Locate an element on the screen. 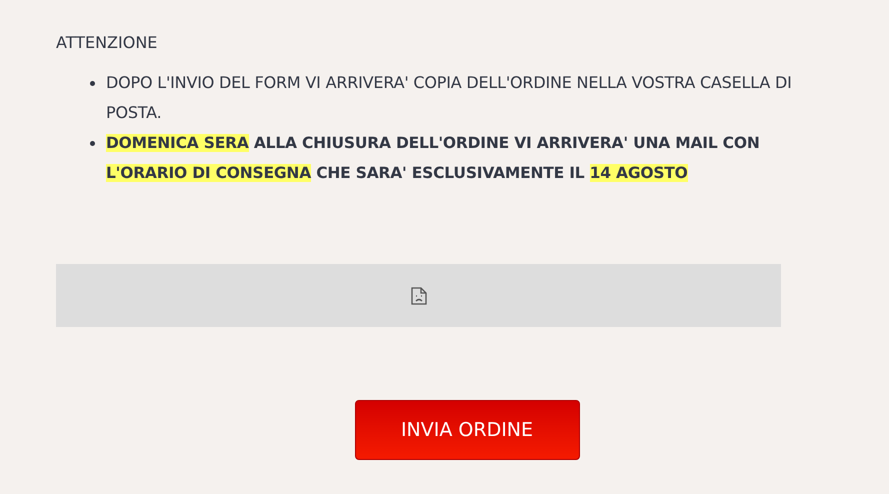 This screenshot has height=494, width=889. notice-text: DOMENICA SERA ALLA CHIUSURA DELL'ORDINE VI ARRIVERA' UNA MAIL CON L'ORARIO DI CONSEGNA CHE SARA' ESCLUSIVAMENTE IL 14 AGOSTO is located at coordinates (433, 158).